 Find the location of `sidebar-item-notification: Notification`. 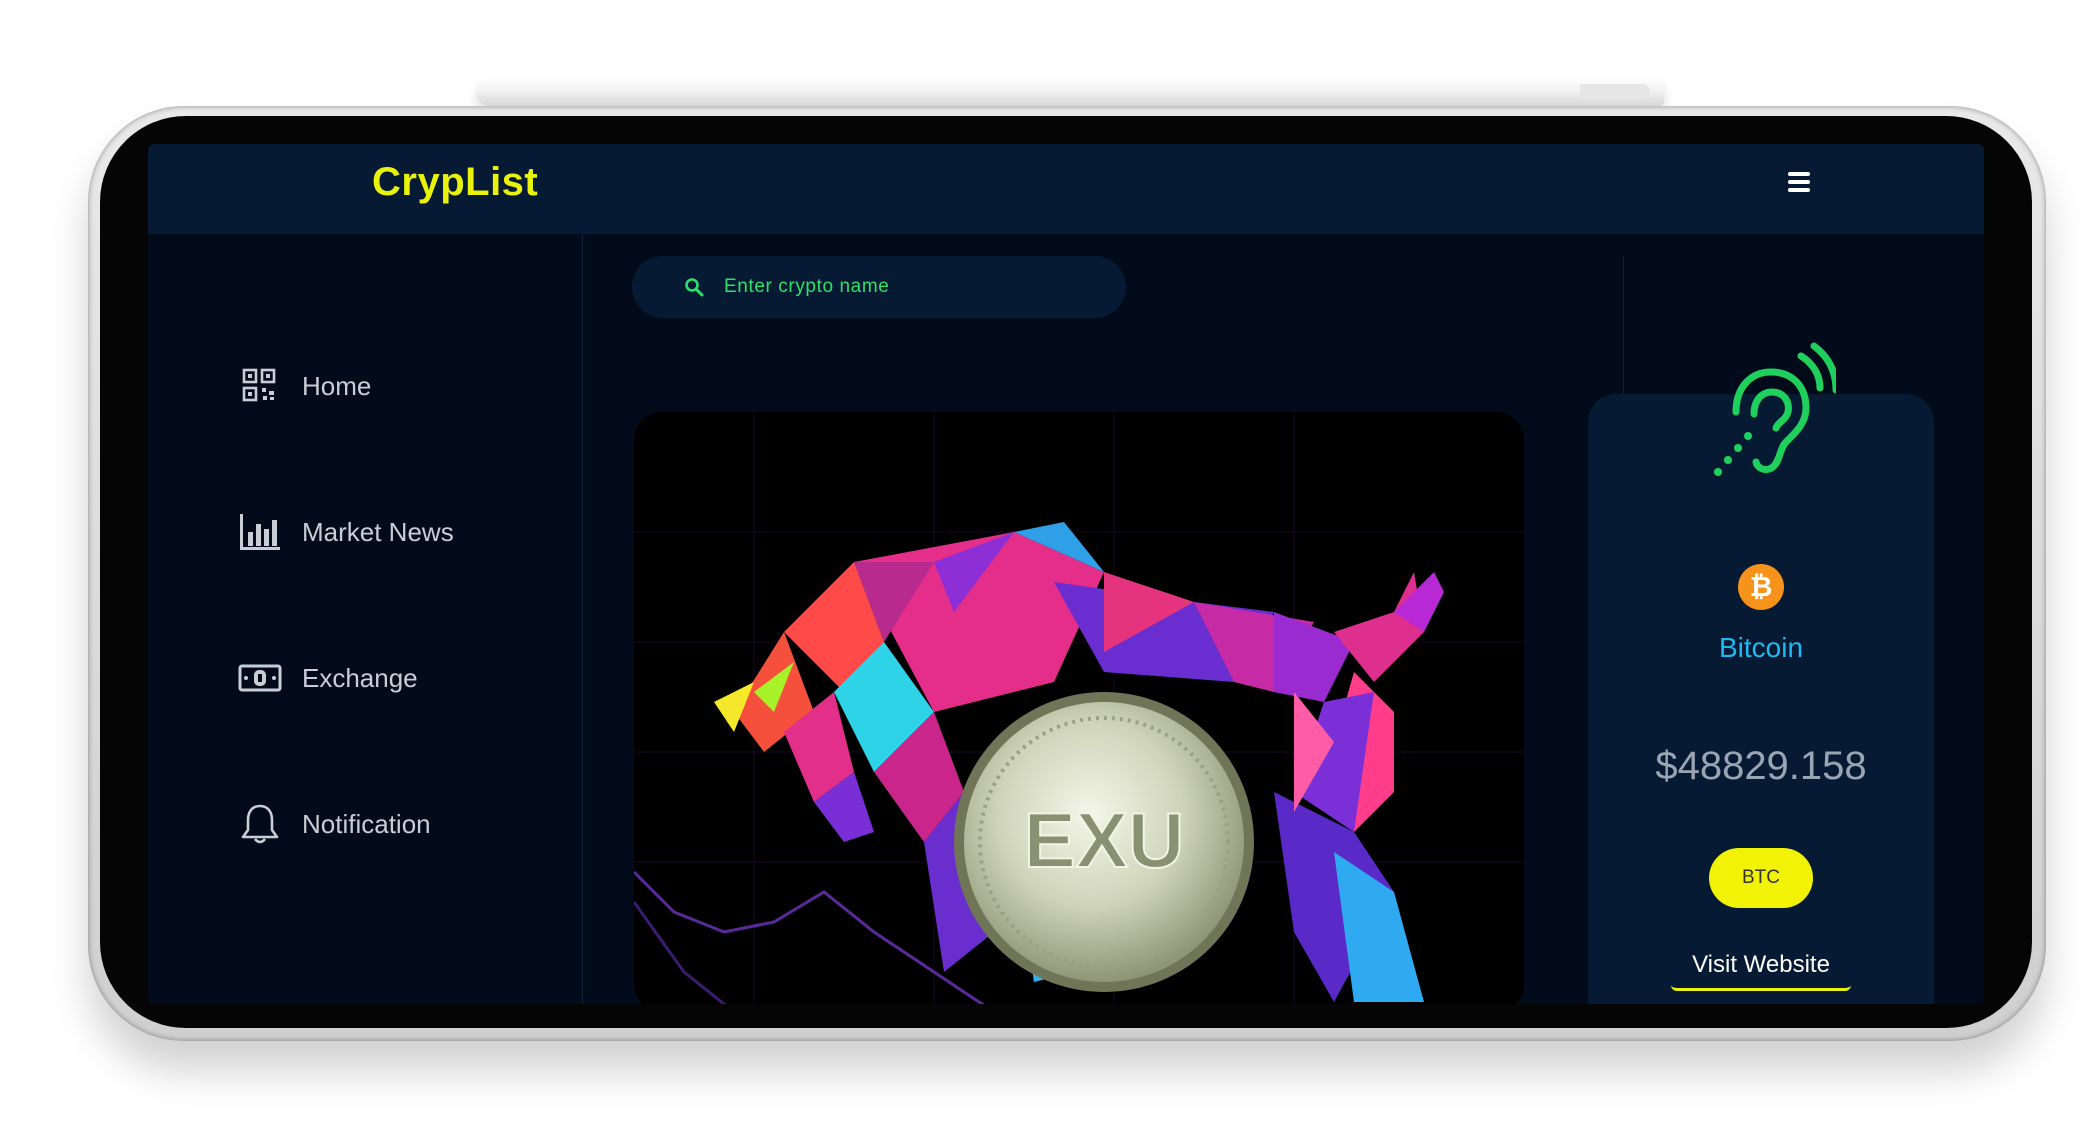

sidebar-item-notification: Notification is located at coordinates (334, 824).